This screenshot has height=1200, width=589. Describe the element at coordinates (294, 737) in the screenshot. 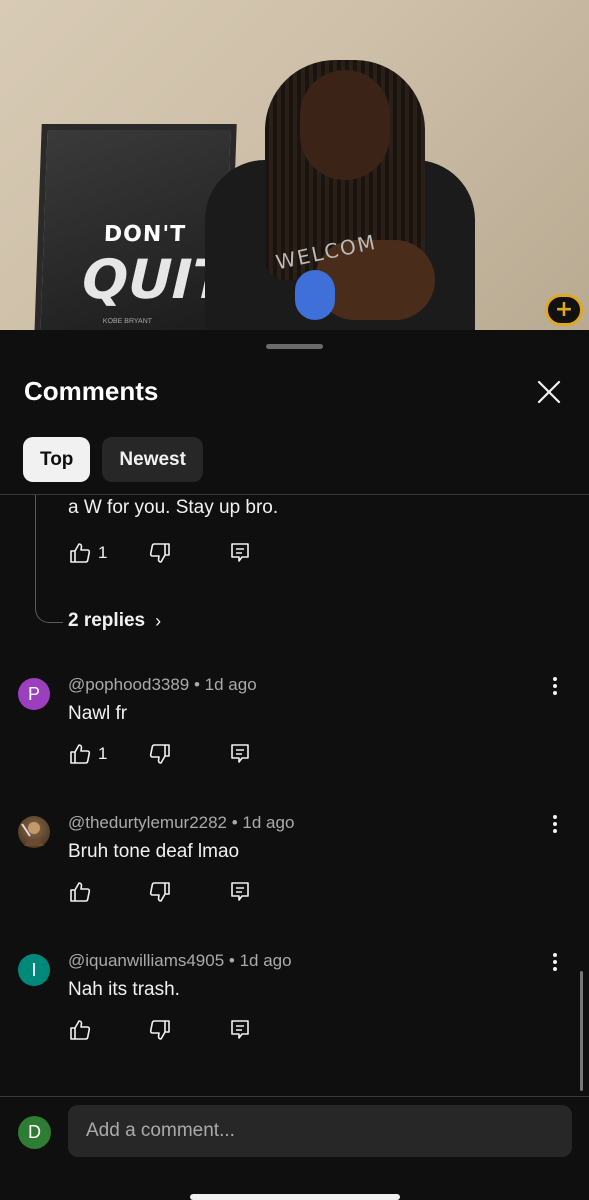

I see `comment-item: P @pophood3389 • 1d ago Nawl fr 1` at that location.